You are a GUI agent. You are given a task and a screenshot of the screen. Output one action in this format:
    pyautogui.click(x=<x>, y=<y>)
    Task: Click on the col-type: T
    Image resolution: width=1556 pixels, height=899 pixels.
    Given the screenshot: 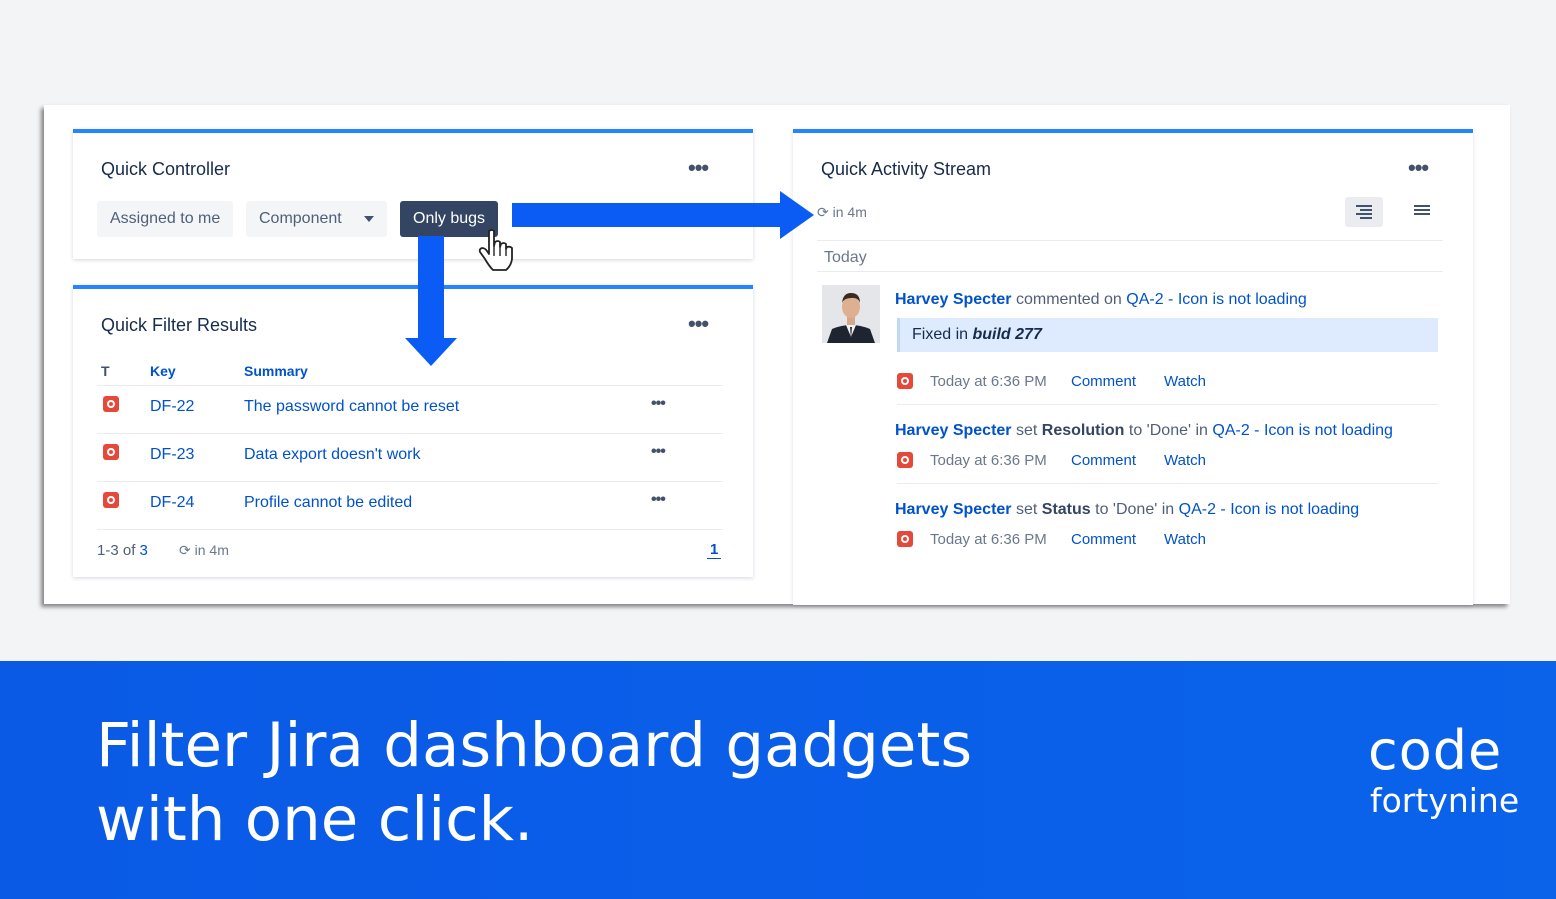 What is the action you would take?
    pyautogui.click(x=105, y=371)
    